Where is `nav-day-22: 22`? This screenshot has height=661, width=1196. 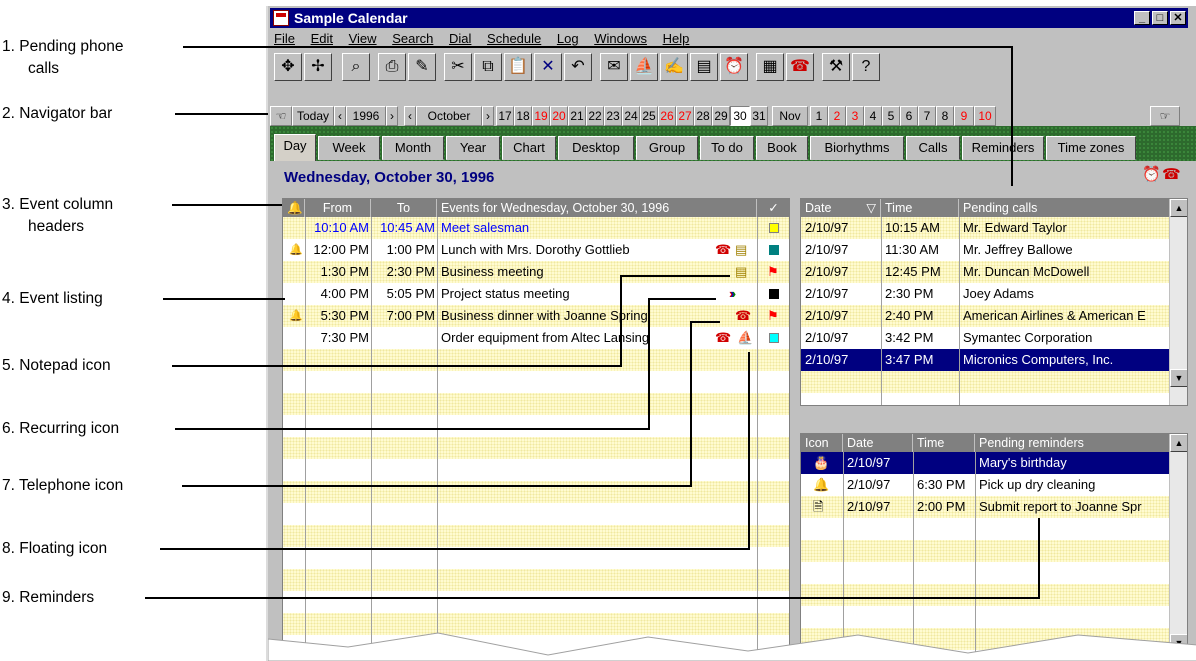
nav-day-22: 22 is located at coordinates (595, 116).